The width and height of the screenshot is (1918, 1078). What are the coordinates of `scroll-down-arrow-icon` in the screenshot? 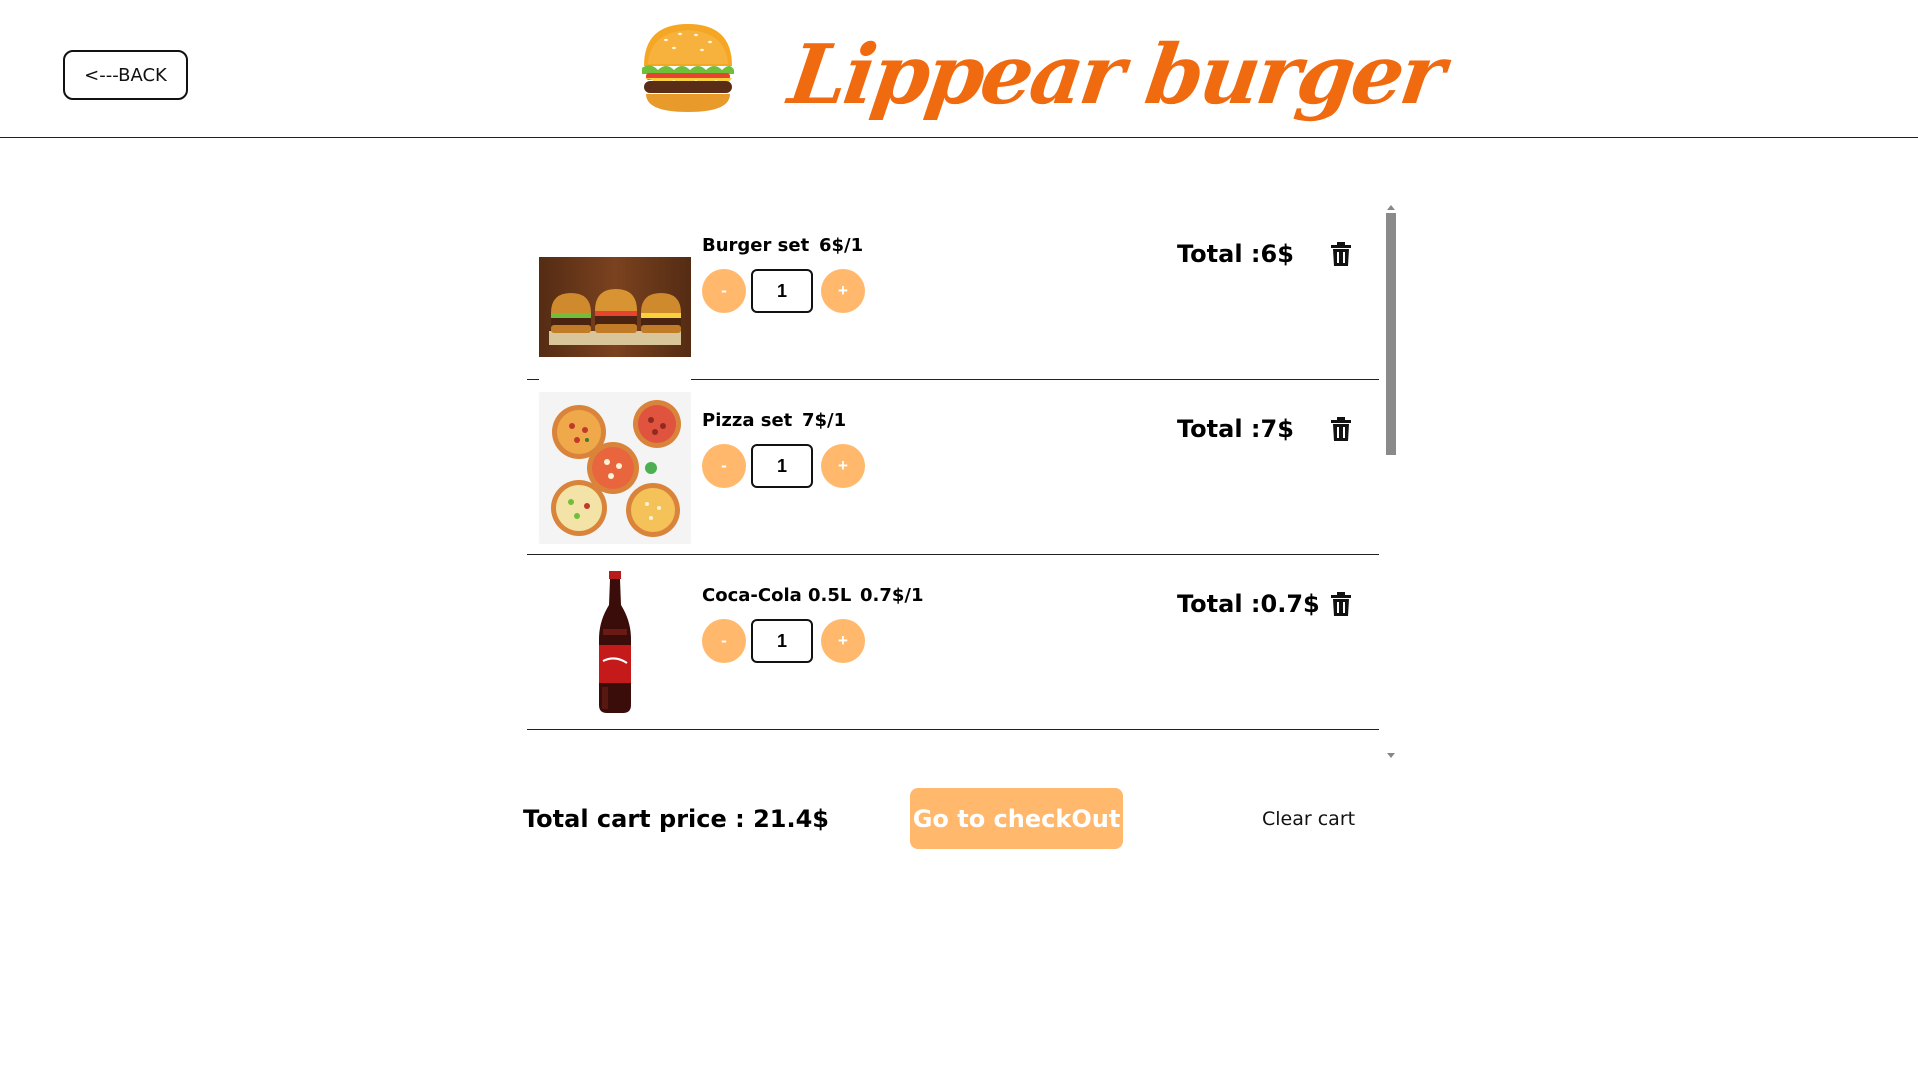 It's located at (1391, 755).